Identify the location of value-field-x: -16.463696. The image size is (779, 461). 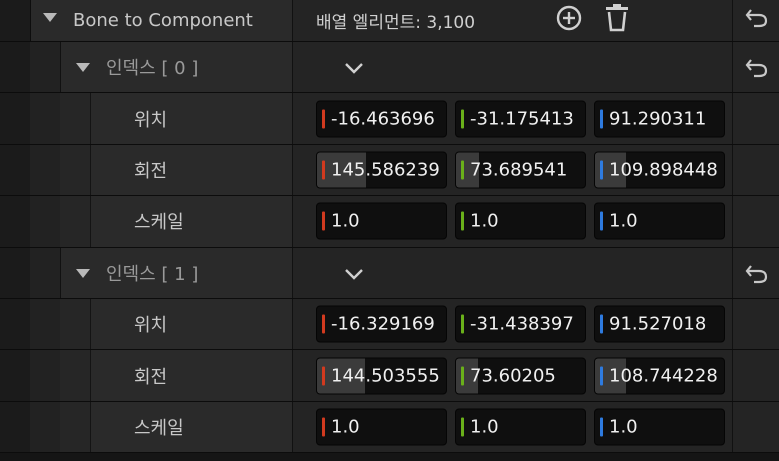
(381, 119).